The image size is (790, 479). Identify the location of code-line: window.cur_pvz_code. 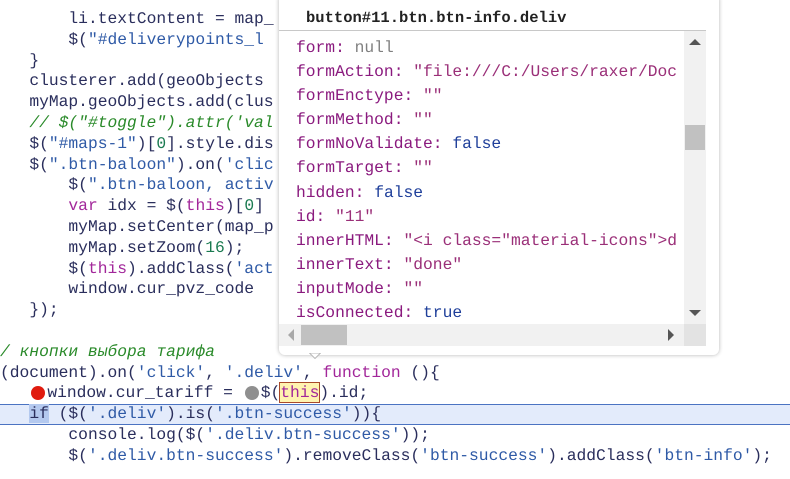
(160, 289).